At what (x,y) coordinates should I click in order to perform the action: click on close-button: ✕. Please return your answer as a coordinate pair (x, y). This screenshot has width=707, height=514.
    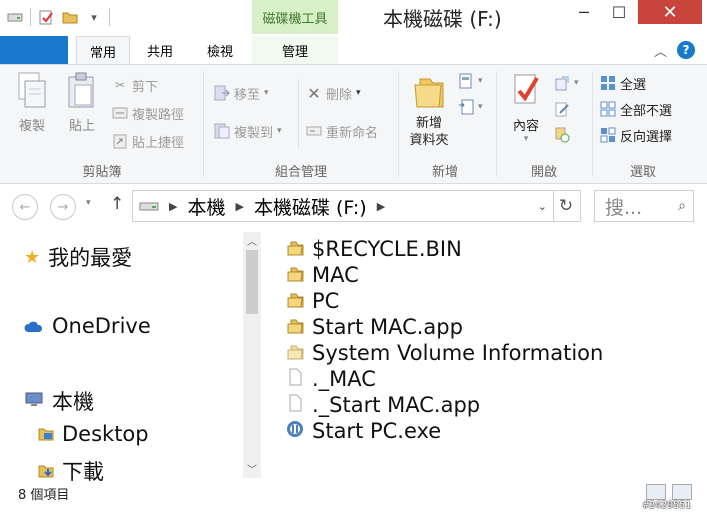
    Looking at the image, I should click on (670, 12).